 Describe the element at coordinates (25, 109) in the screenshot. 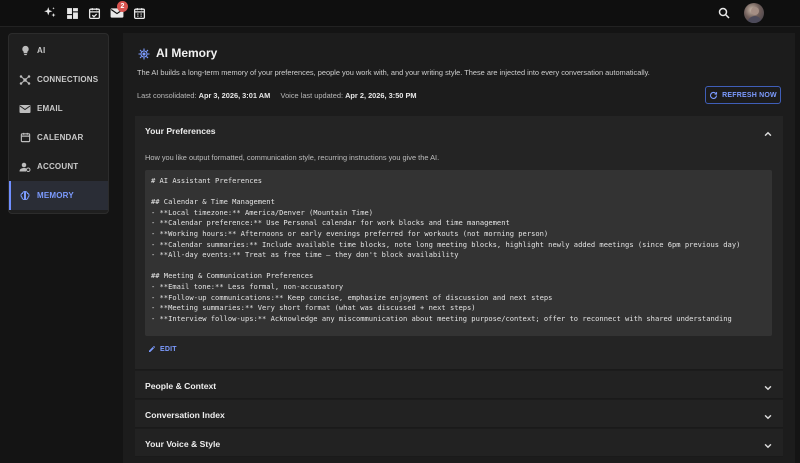

I see `mail-icon` at that location.